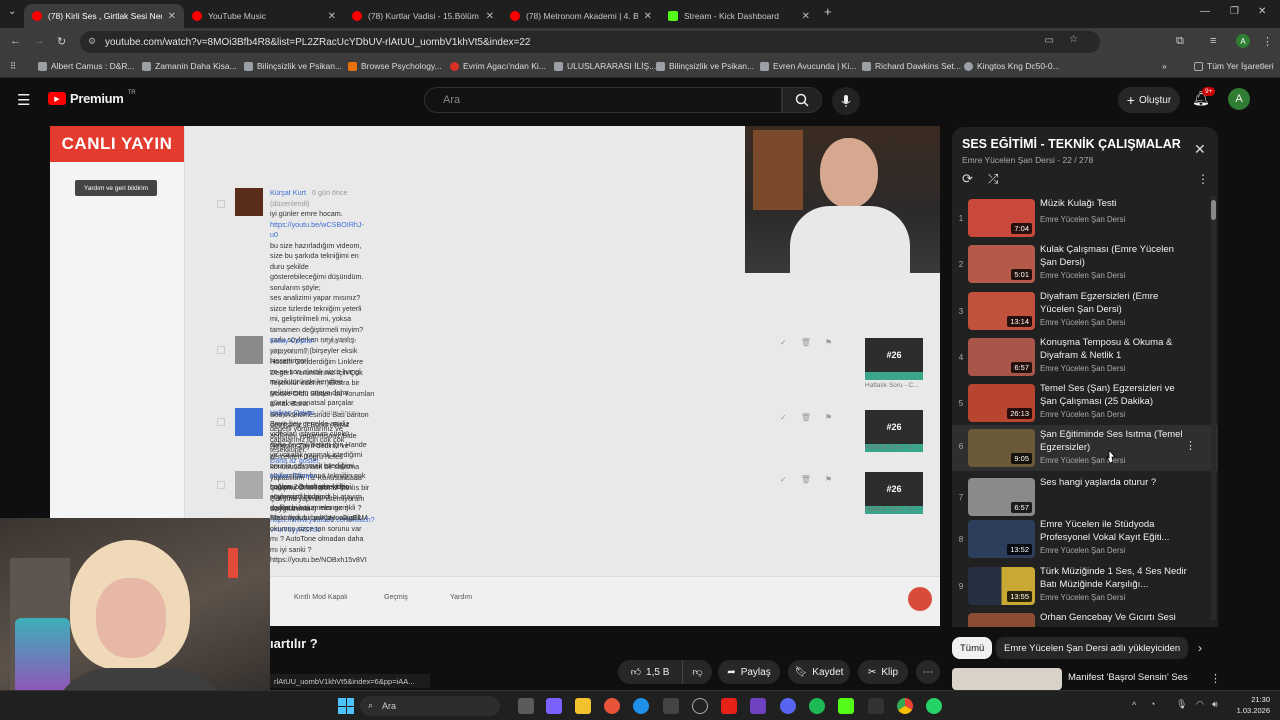 This screenshot has width=1280, height=720. Describe the element at coordinates (1180, 41) in the screenshot. I see `extensions-icon: ⧉` at that location.